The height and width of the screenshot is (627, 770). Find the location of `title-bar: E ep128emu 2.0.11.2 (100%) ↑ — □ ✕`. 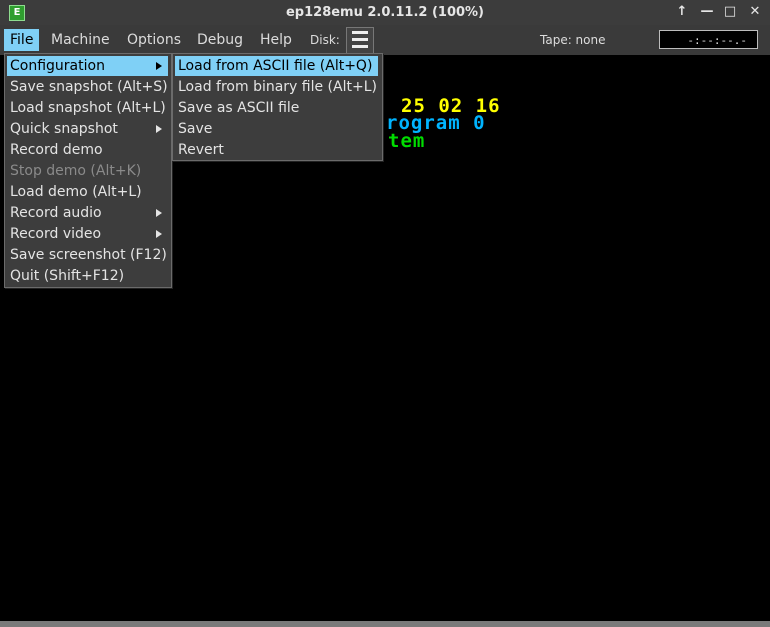

title-bar: E ep128emu 2.0.11.2 (100%) ↑ — □ ✕ is located at coordinates (385, 12).